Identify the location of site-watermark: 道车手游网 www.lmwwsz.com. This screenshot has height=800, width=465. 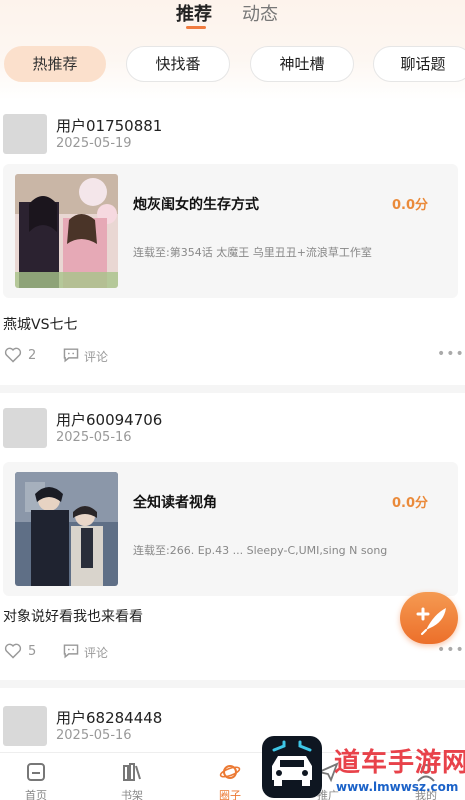
(361, 768).